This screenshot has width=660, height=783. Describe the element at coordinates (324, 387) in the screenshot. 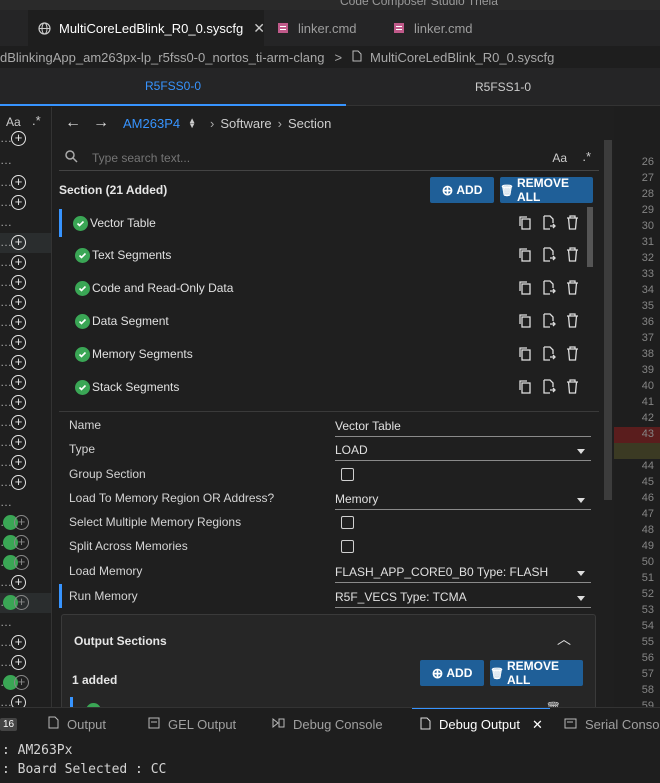

I see `section-list-item: Stack Segments` at that location.